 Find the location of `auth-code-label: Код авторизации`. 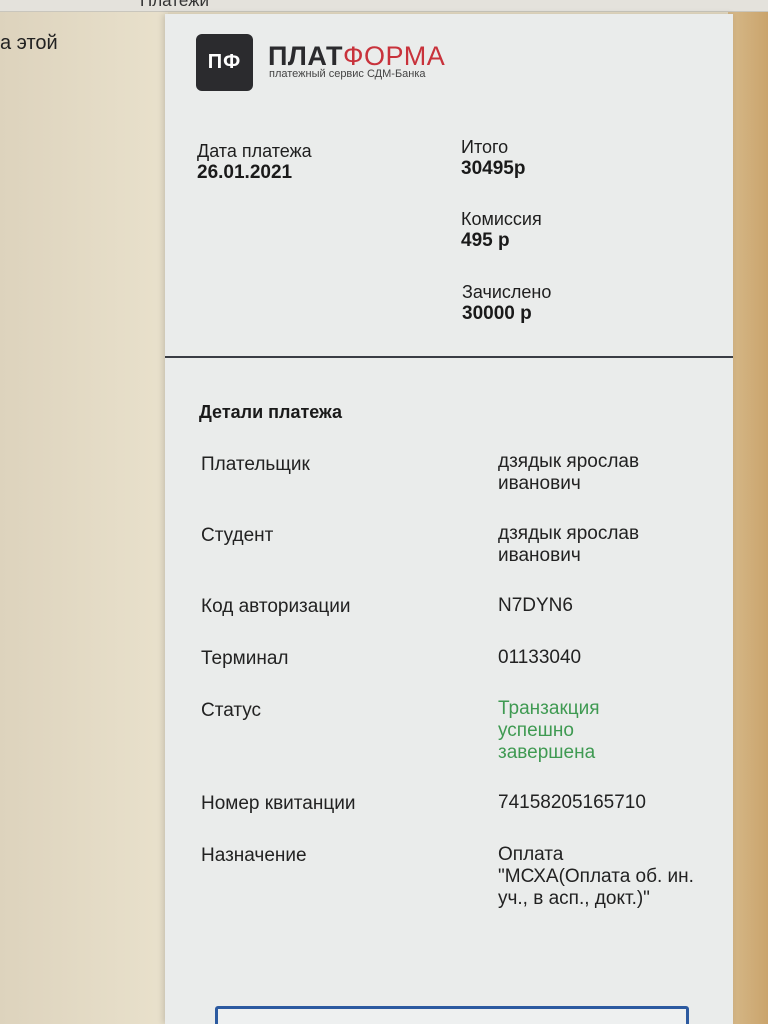

auth-code-label: Код авторизации is located at coordinates (276, 606).